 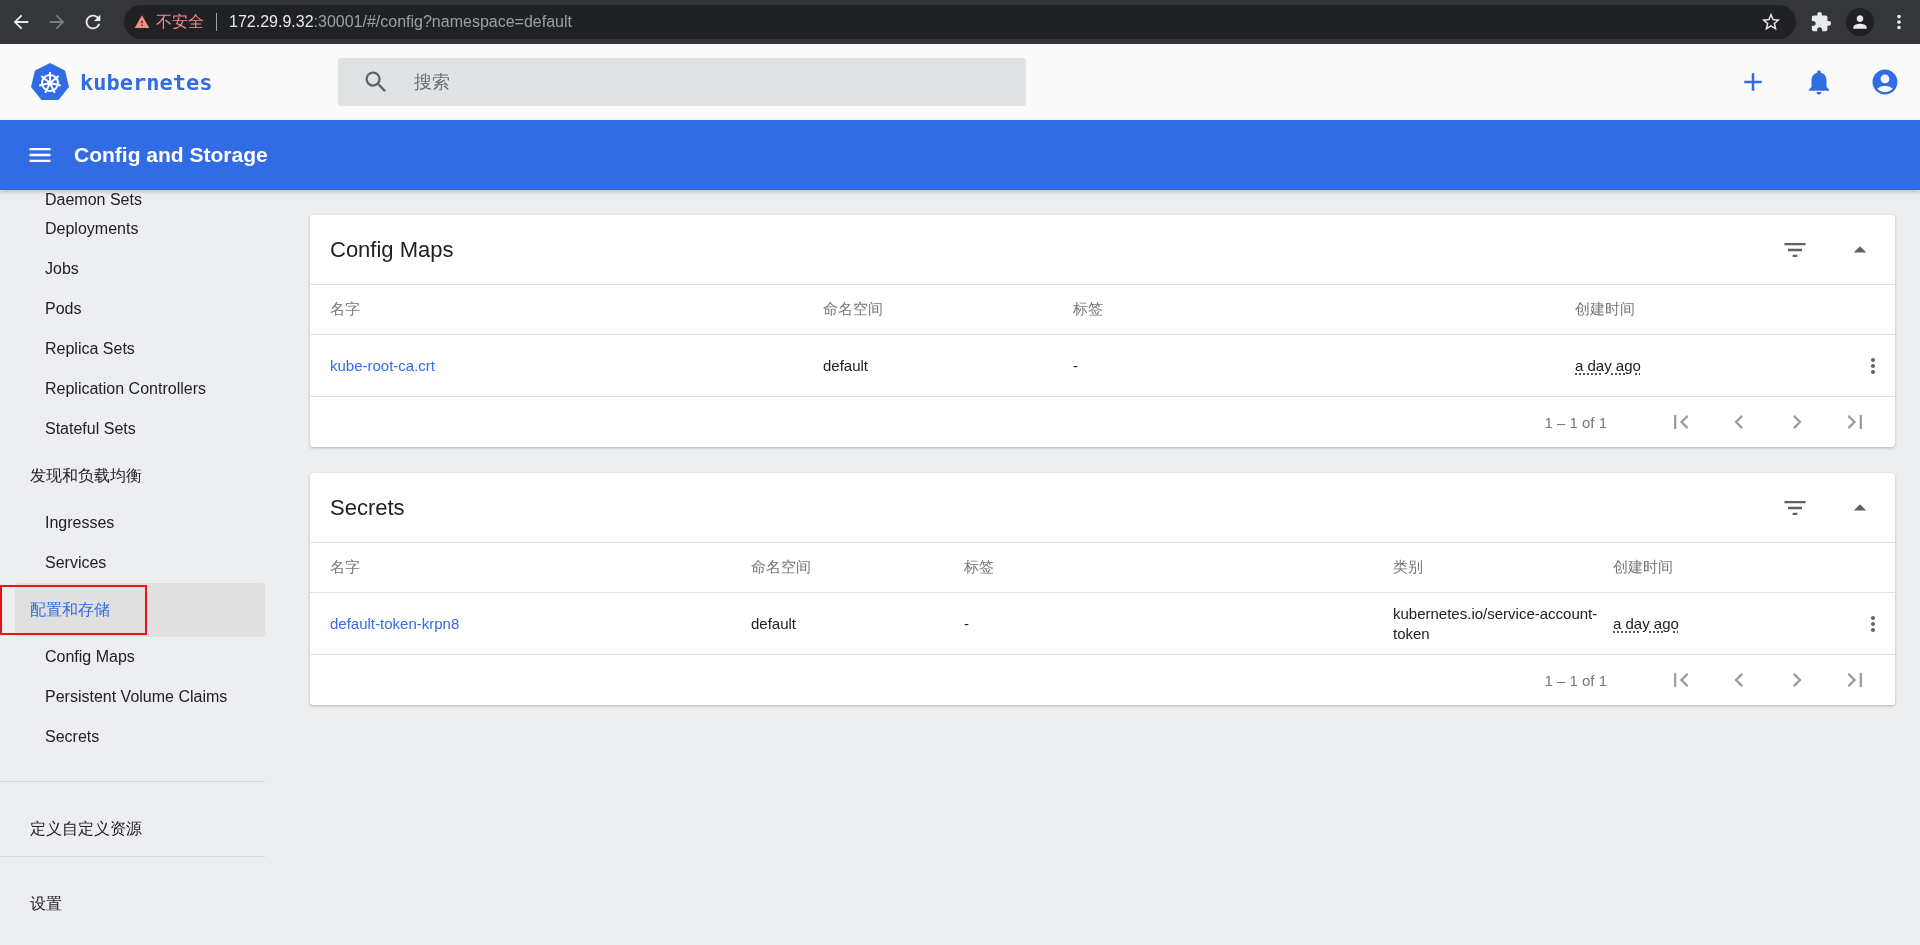 I want to click on profile-icon, so click(x=1860, y=22).